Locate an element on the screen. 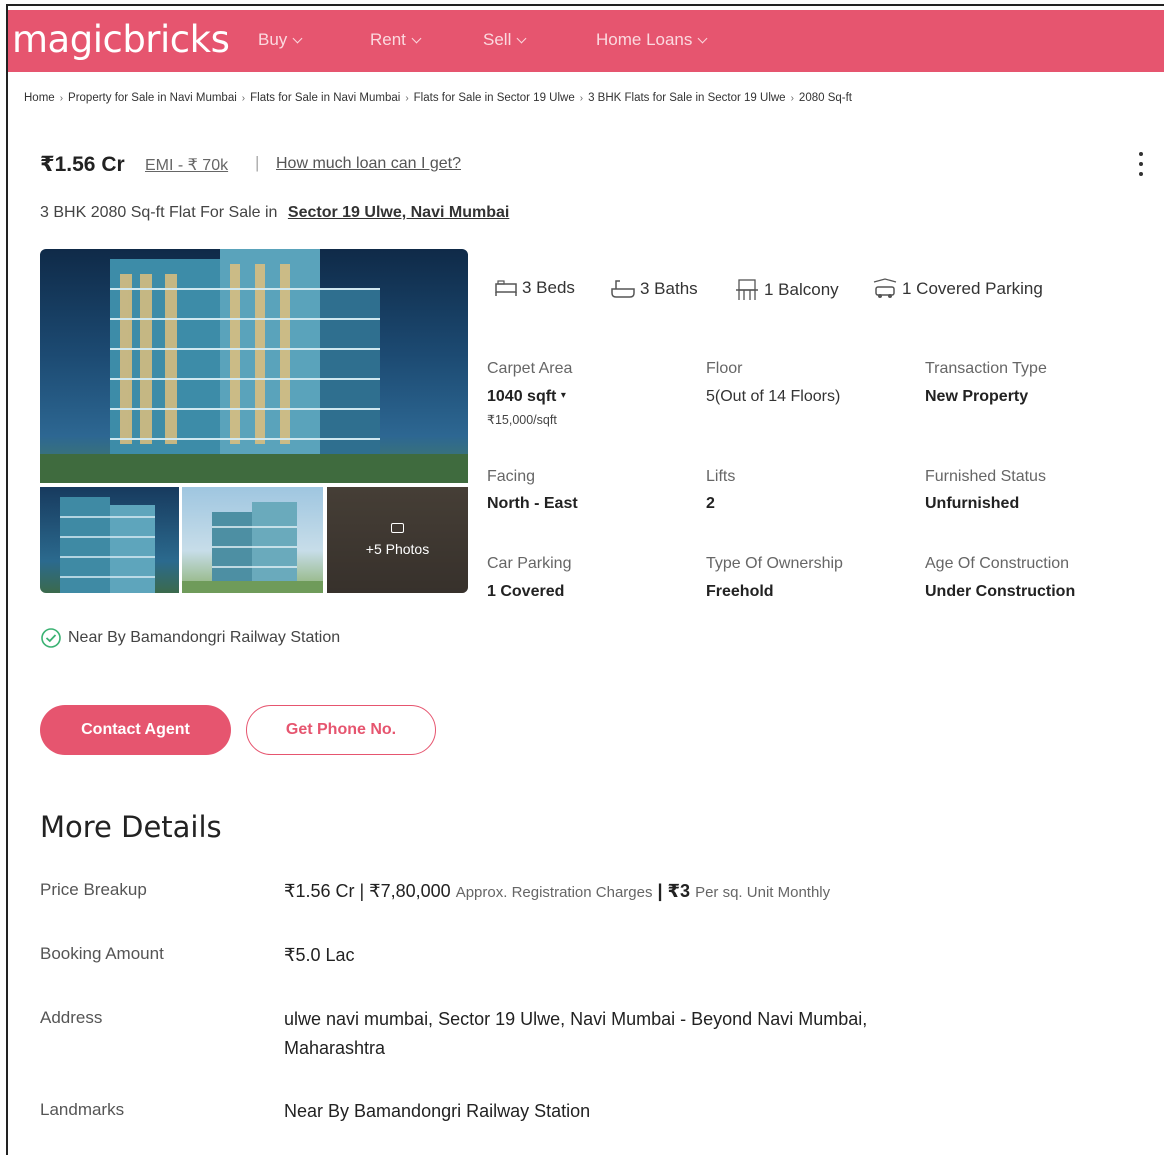 The height and width of the screenshot is (1155, 1164). age-of-construction-label: Age Of Construction is located at coordinates (997, 563).